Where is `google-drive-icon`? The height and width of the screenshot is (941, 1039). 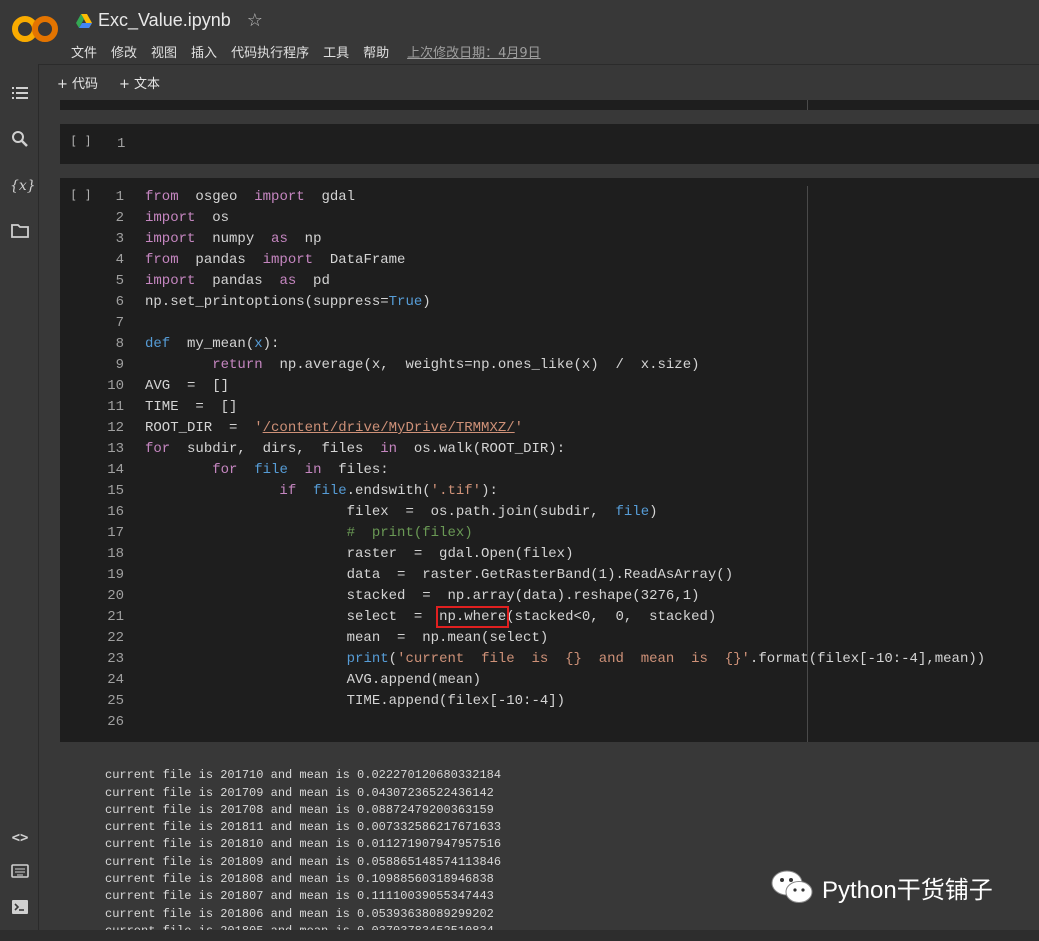 google-drive-icon is located at coordinates (84, 20).